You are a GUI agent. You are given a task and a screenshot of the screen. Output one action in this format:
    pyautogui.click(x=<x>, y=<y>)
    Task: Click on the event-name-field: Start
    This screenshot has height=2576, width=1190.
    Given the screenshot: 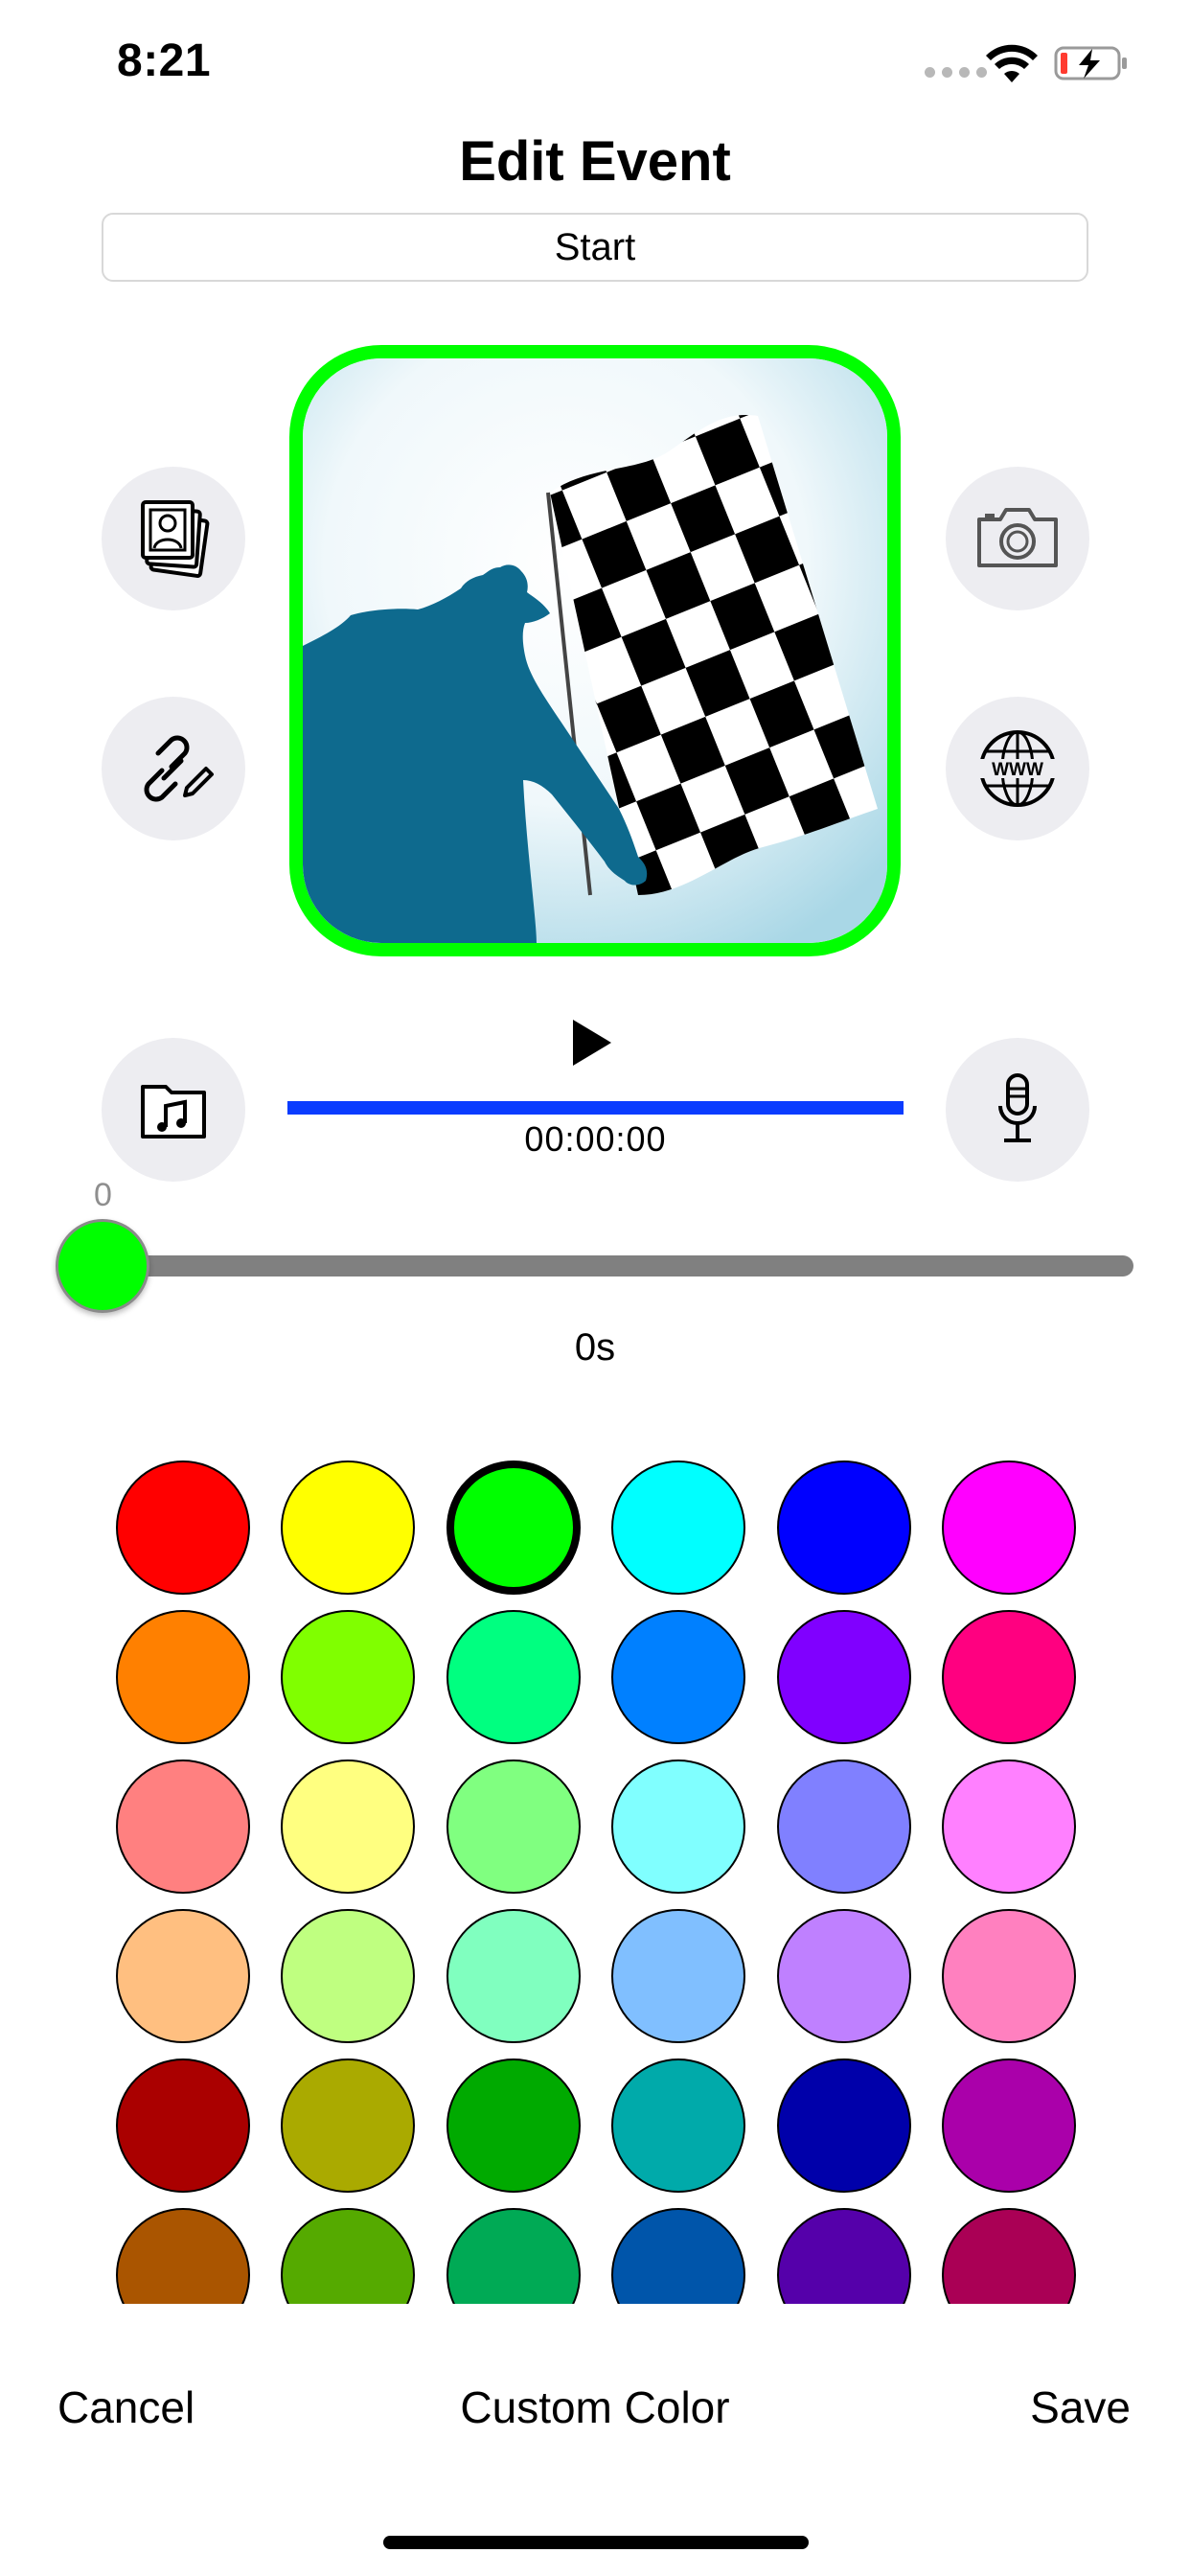 What is the action you would take?
    pyautogui.click(x=595, y=247)
    